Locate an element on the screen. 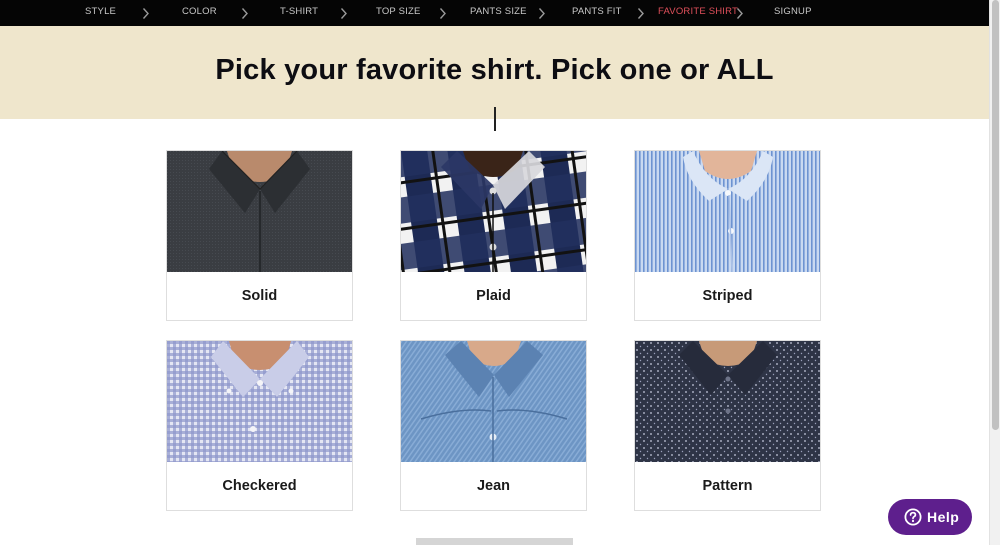  pattern-shirt-image is located at coordinates (727, 401).